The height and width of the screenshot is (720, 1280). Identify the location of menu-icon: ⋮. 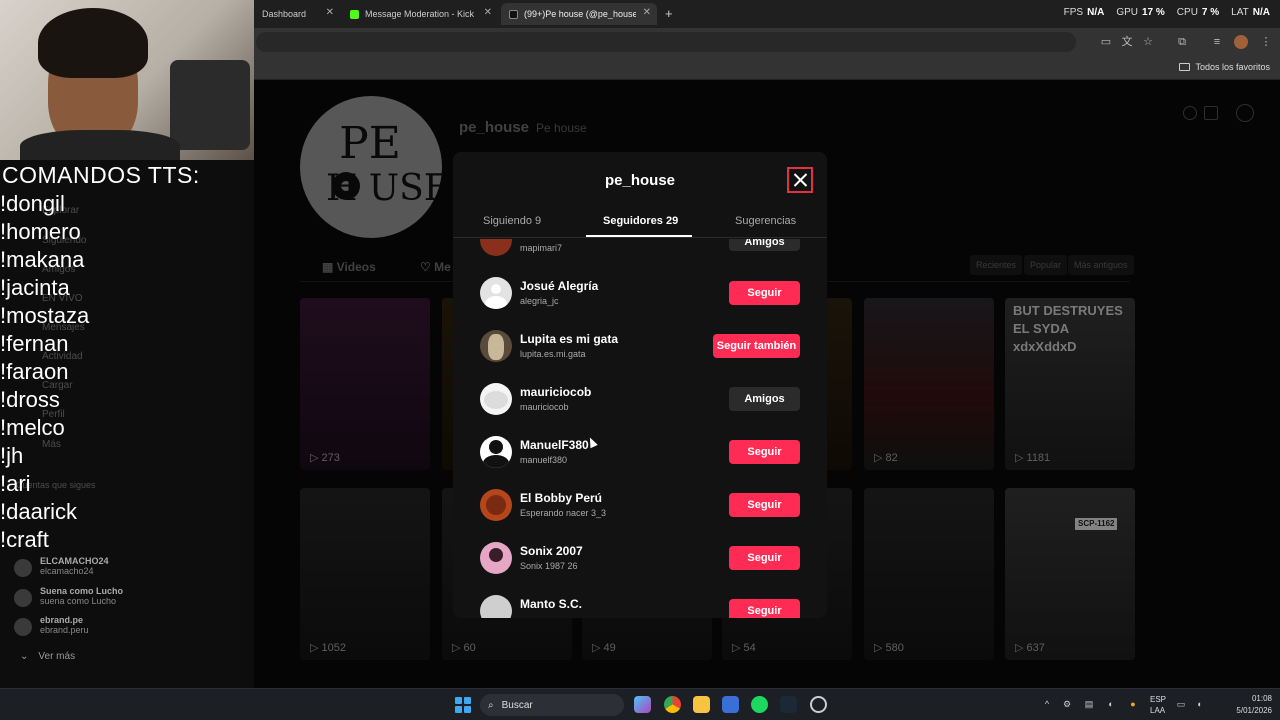
(1266, 42).